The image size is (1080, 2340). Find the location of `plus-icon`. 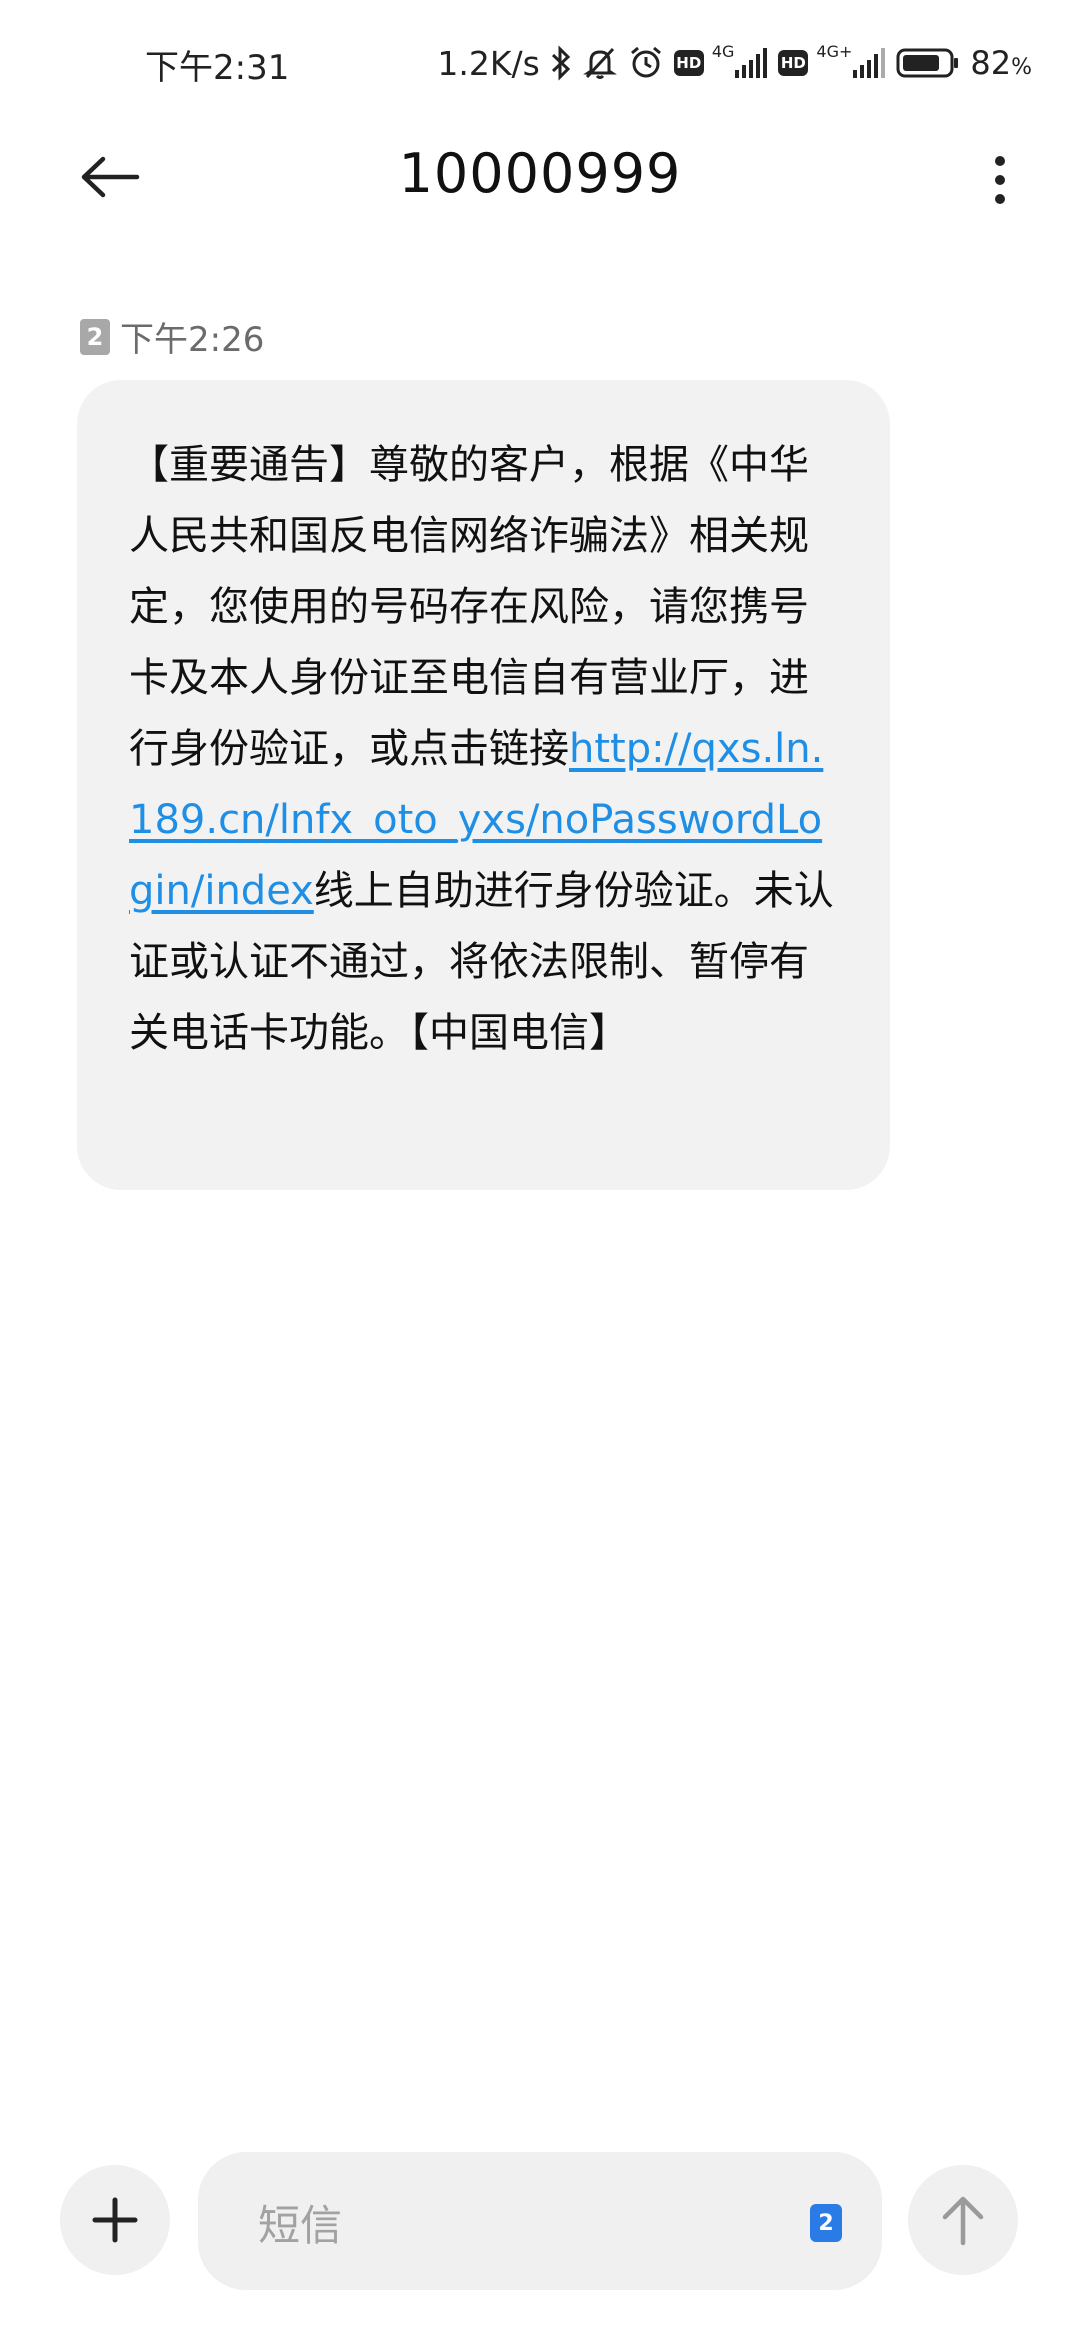

plus-icon is located at coordinates (115, 2220).